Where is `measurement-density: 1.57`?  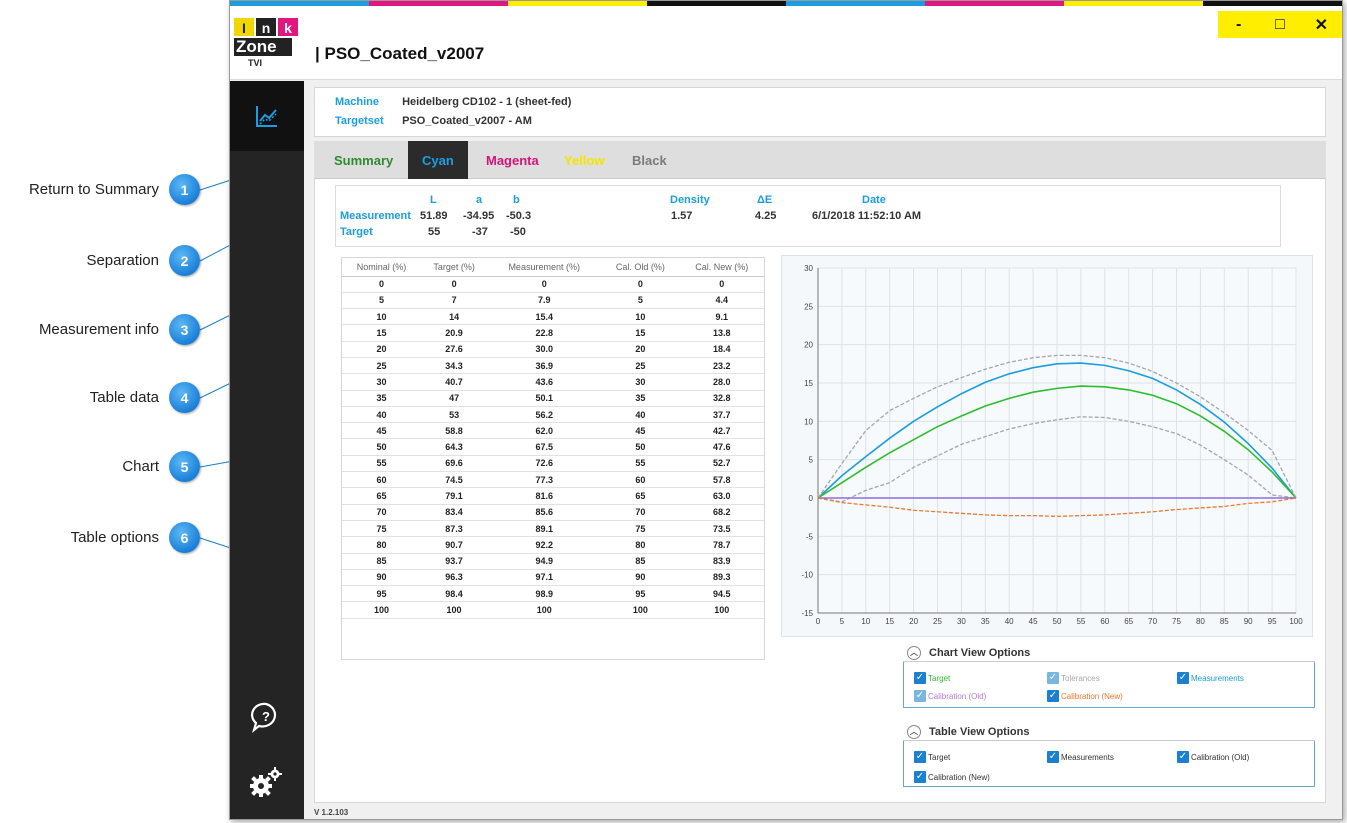
measurement-density: 1.57 is located at coordinates (682, 216).